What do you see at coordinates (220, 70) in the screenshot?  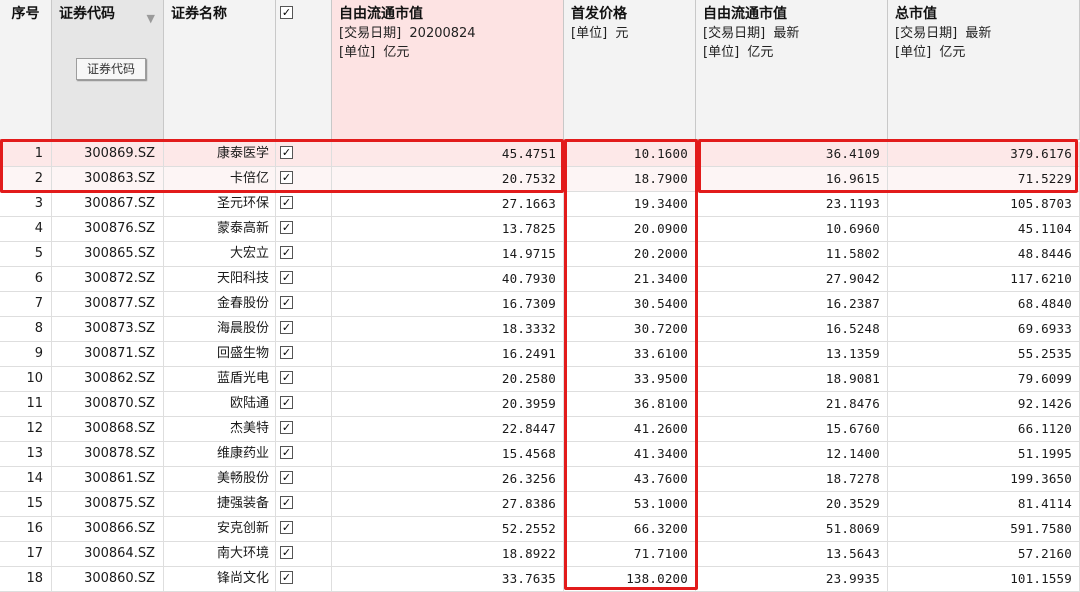 I see `header-name: 证券名称` at bounding box center [220, 70].